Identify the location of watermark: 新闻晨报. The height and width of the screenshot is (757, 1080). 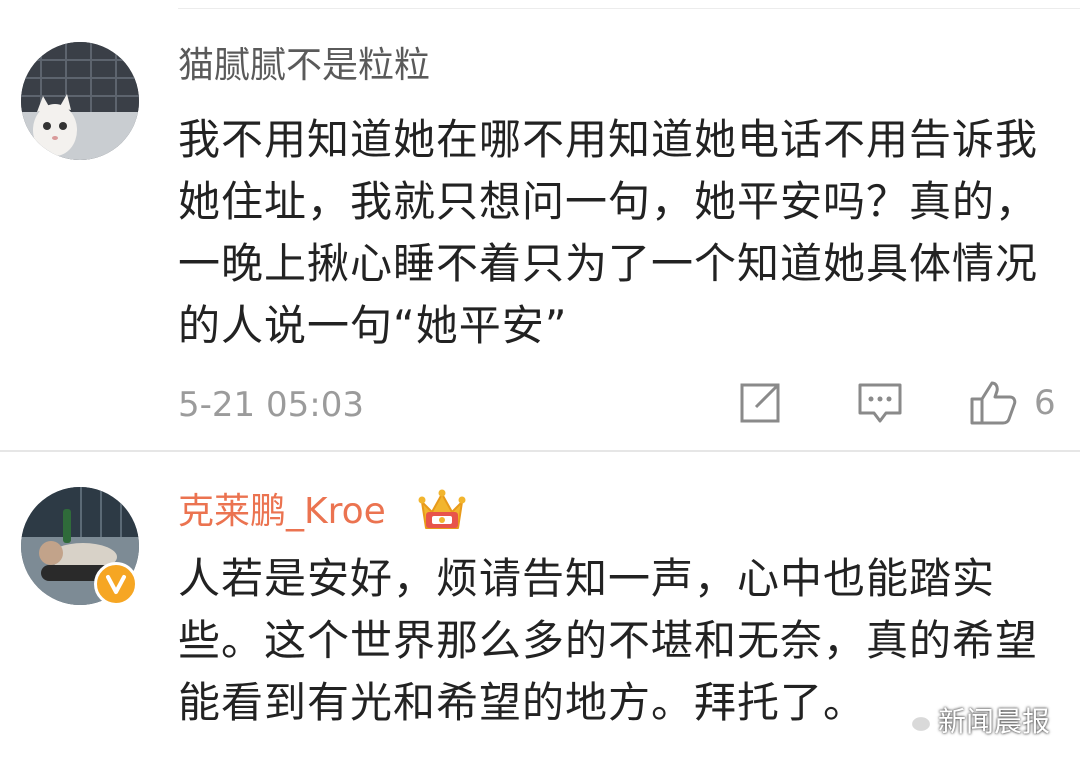
(974, 720).